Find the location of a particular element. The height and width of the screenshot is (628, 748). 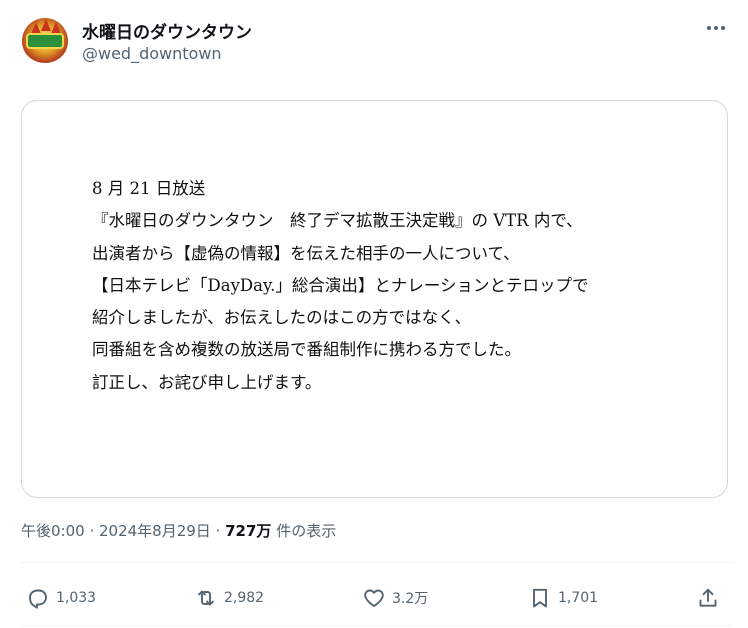

reply-button: 1,033 is located at coordinates (61, 598).